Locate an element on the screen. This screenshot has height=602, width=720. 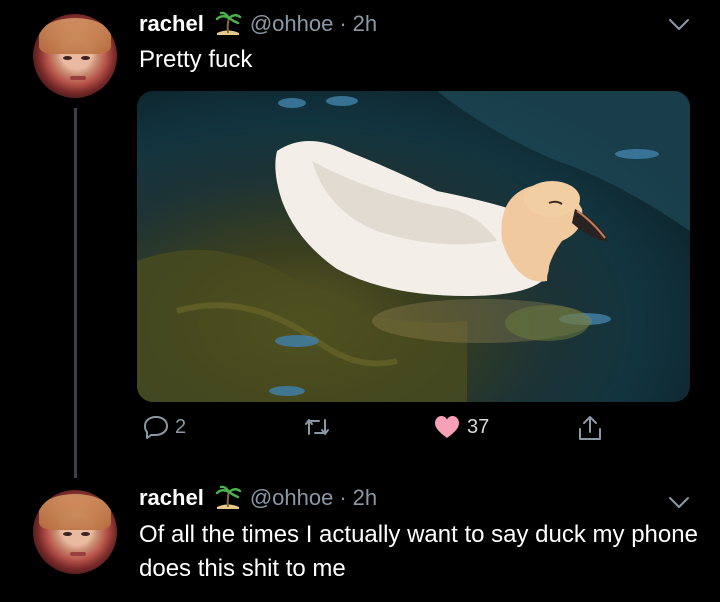
reply-button: 2 is located at coordinates (164, 427).